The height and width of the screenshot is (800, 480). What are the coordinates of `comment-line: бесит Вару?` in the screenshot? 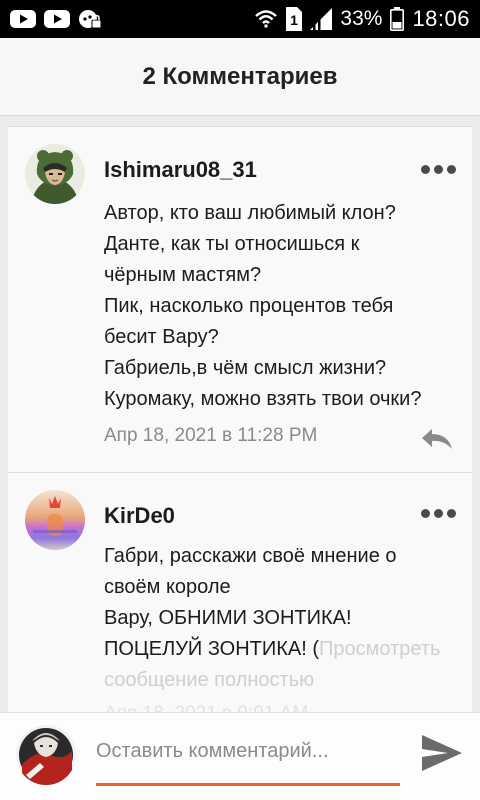 It's located at (161, 337).